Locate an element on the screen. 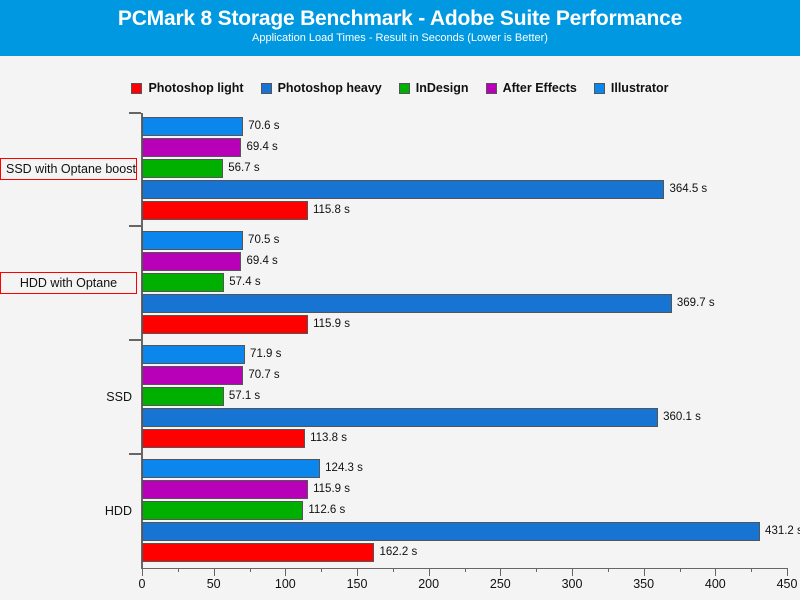 The image size is (800, 600). legend-item: Illustrator is located at coordinates (631, 88).